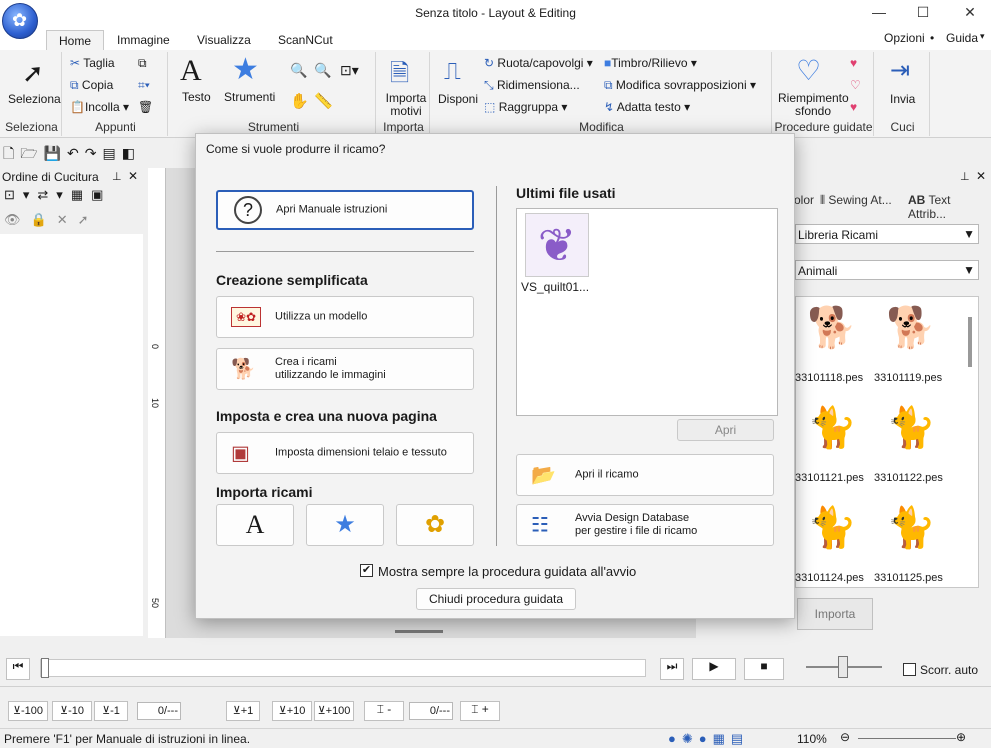  I want to click on cut-button: ✂ Taglia, so click(92, 63).